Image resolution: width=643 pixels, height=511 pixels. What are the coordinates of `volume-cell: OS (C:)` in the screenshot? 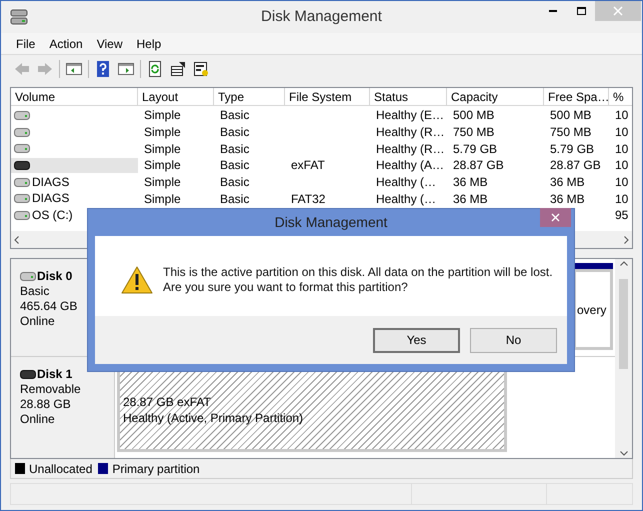 It's located at (74, 215).